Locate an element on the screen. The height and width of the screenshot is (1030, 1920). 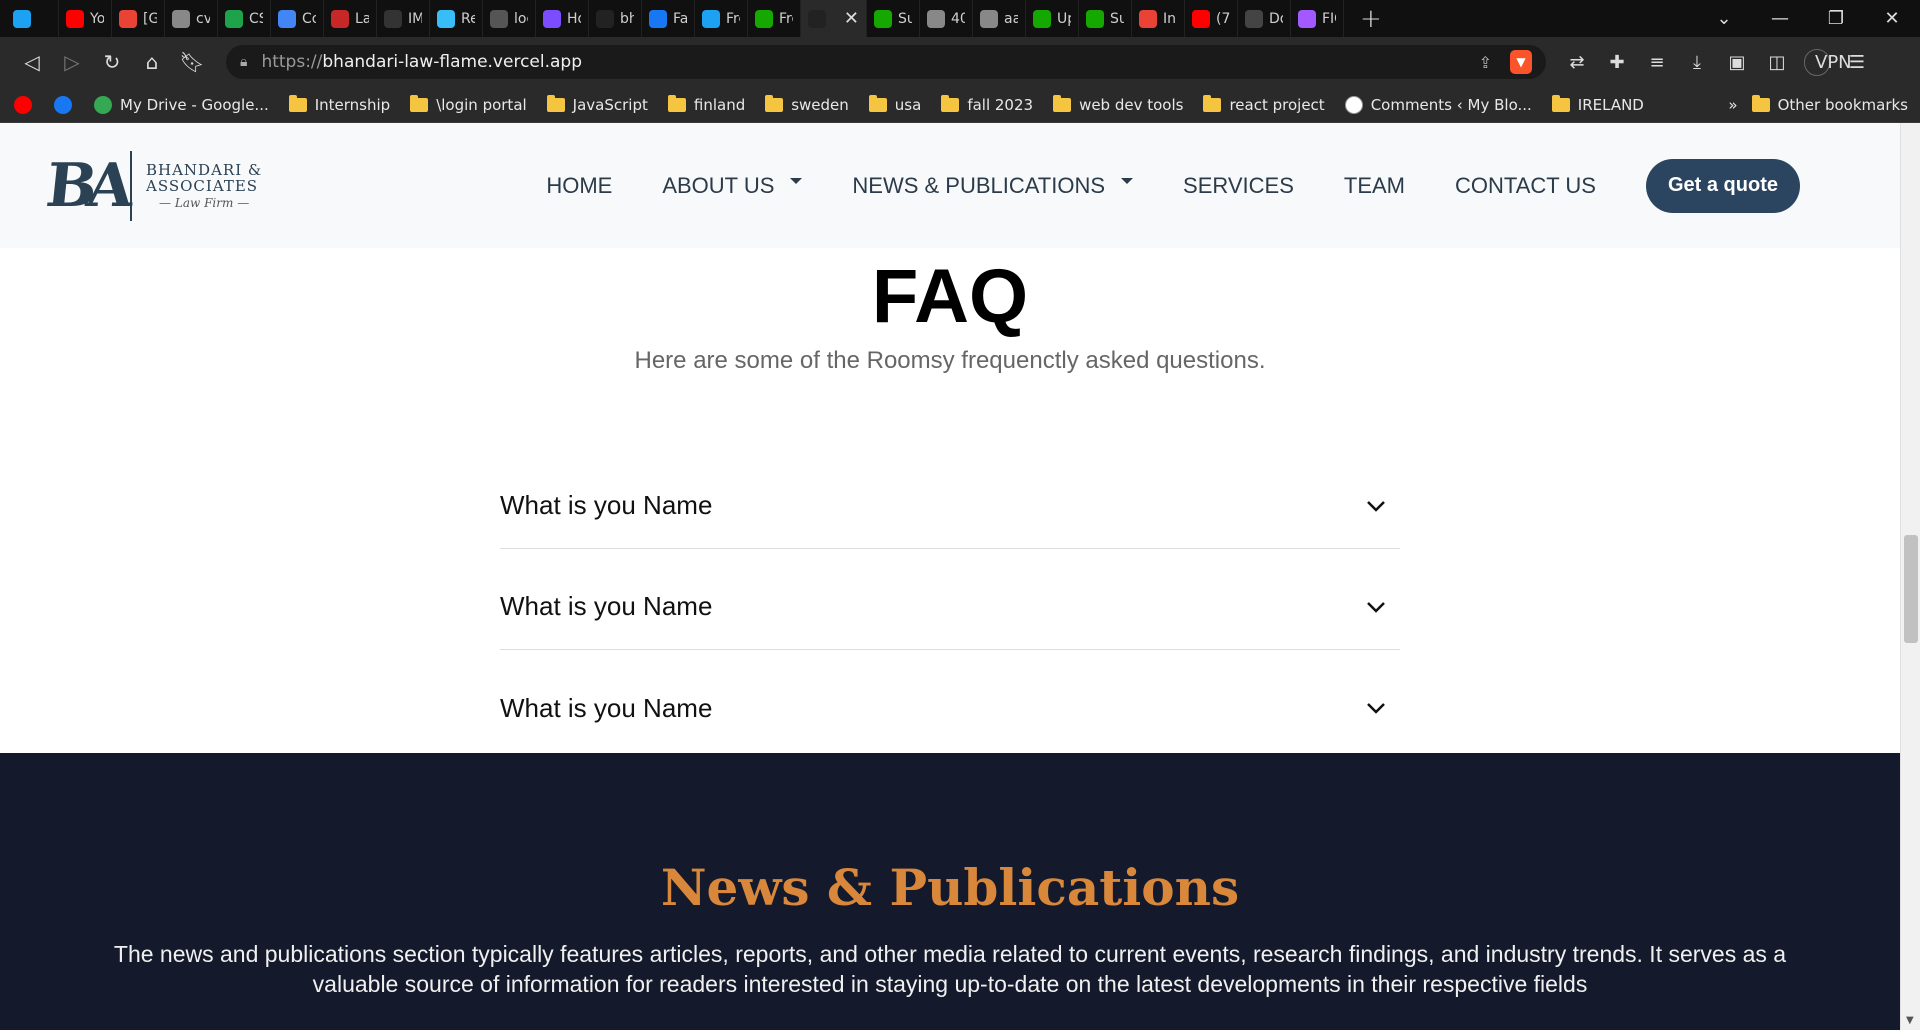
bookmark-item: JavaScript is located at coordinates (597, 104).